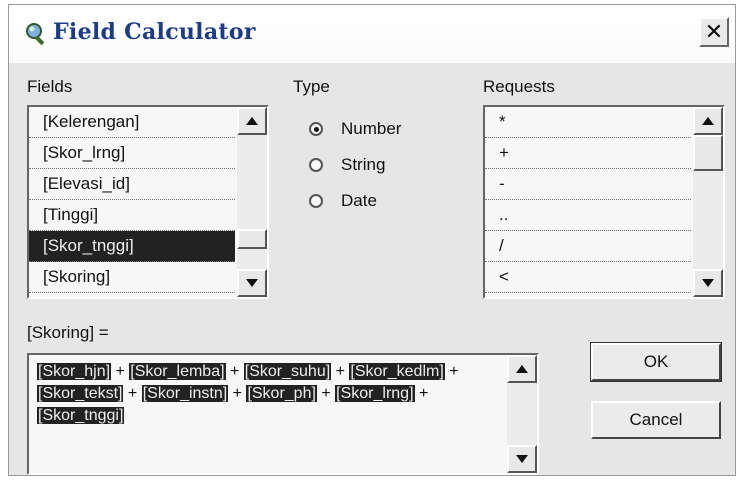  What do you see at coordinates (588, 215) in the screenshot?
I see `list-item: ..` at bounding box center [588, 215].